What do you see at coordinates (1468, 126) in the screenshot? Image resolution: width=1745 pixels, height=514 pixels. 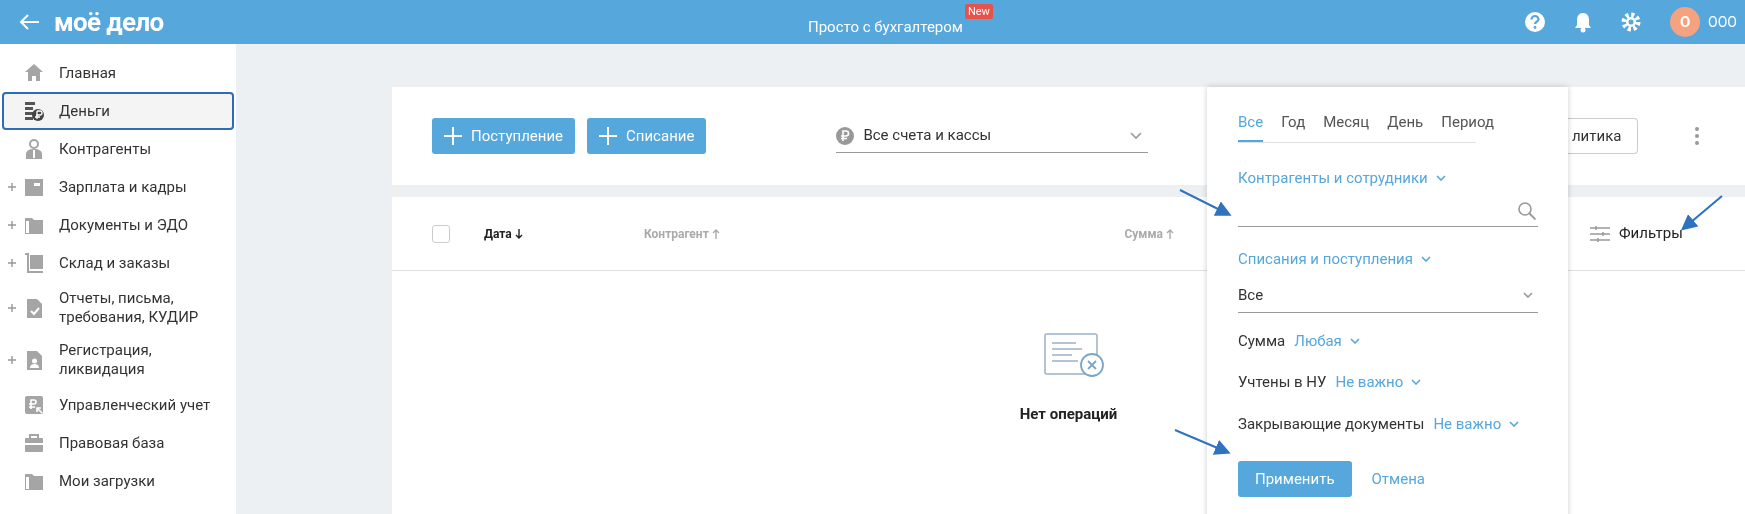 I see `period-tab: Период` at bounding box center [1468, 126].